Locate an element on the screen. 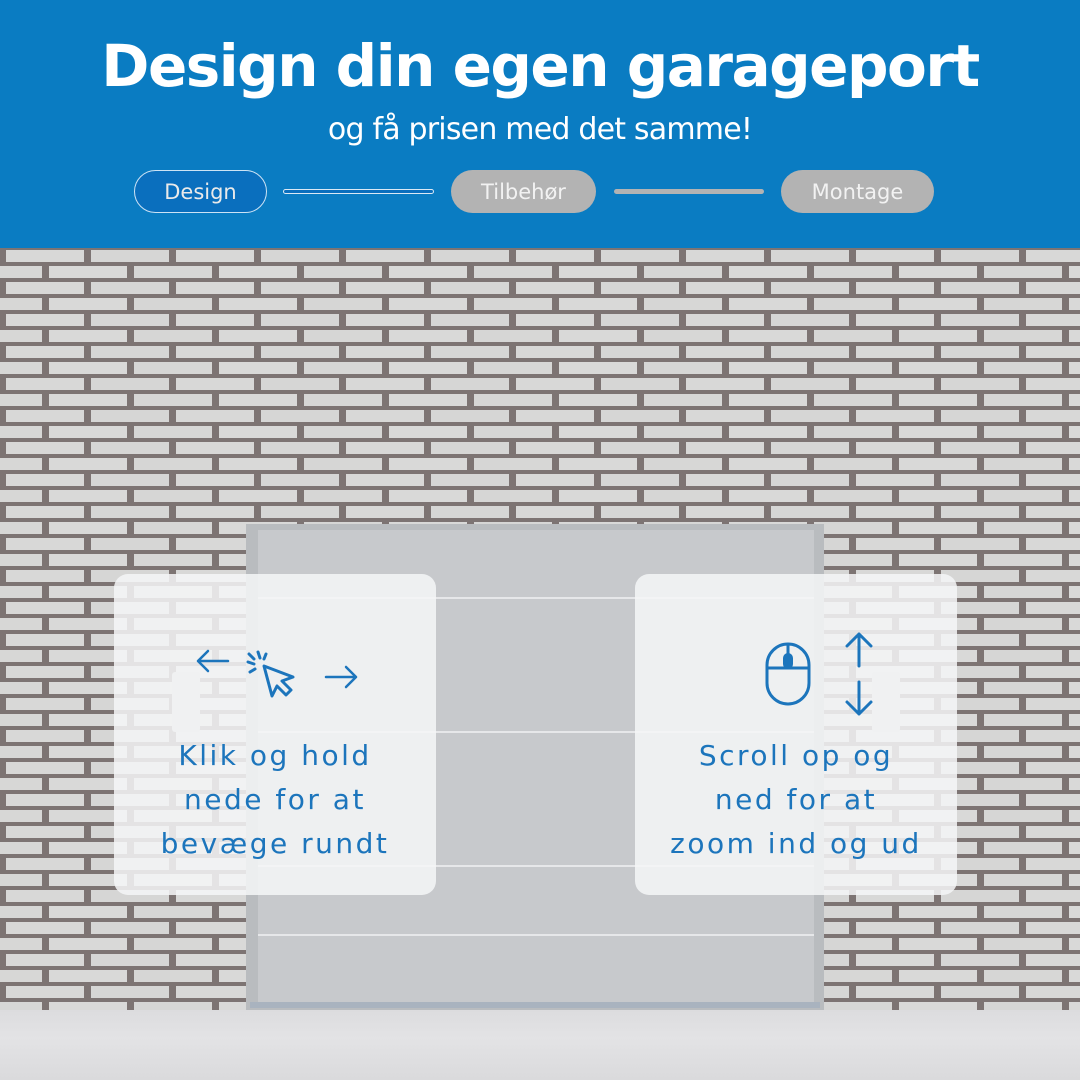  step-tilbehor-label: Tilbehør is located at coordinates (523, 191).